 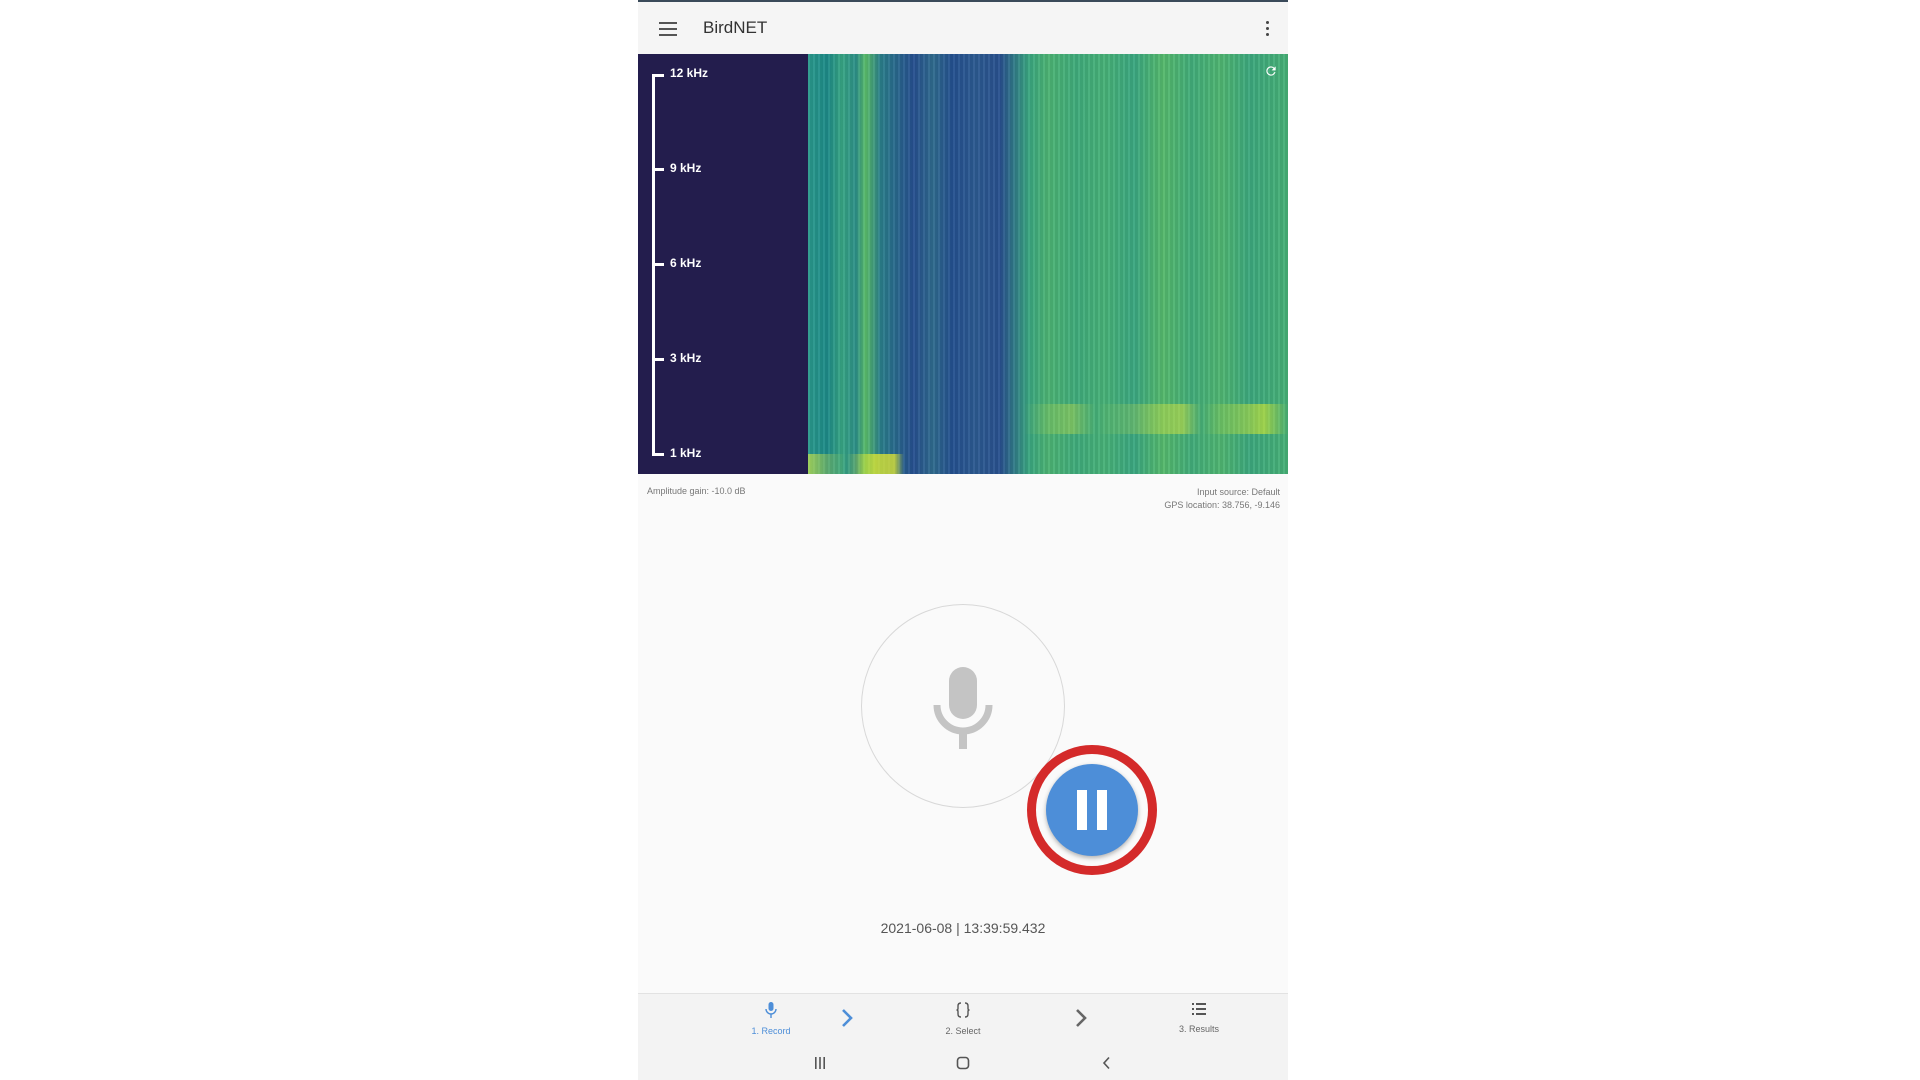 What do you see at coordinates (1082, 810) in the screenshot?
I see `pause-icon` at bounding box center [1082, 810].